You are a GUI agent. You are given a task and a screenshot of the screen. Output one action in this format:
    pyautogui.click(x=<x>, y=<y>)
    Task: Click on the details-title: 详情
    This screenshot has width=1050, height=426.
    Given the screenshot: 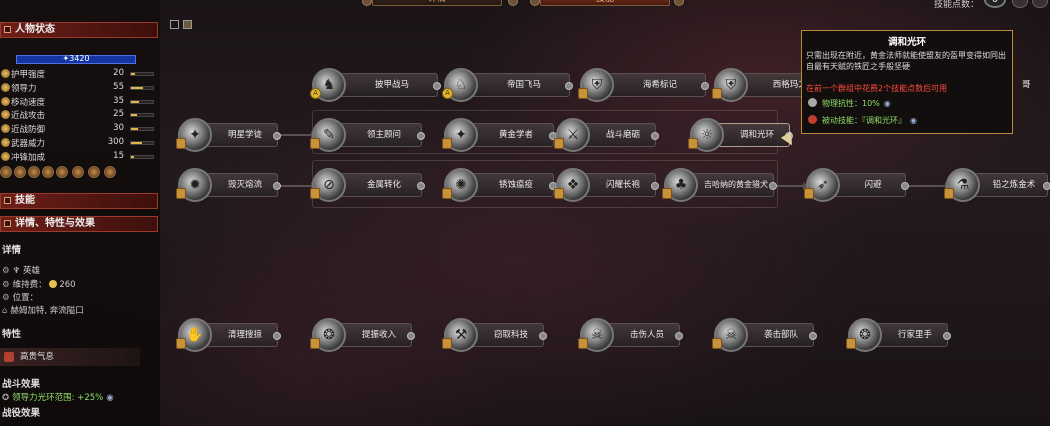 What is the action you would take?
    pyautogui.click(x=12, y=250)
    